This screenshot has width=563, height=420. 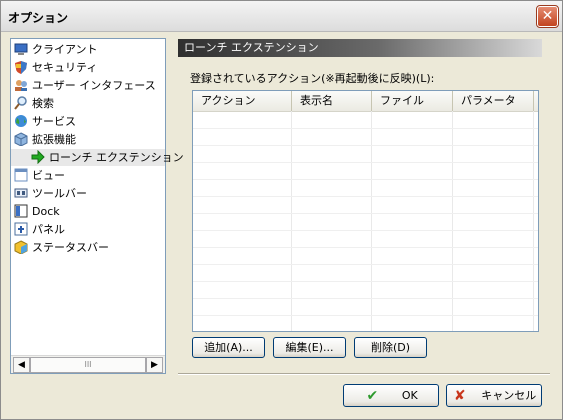 I want to click on tree-item-view: ビュー, so click(x=39, y=175).